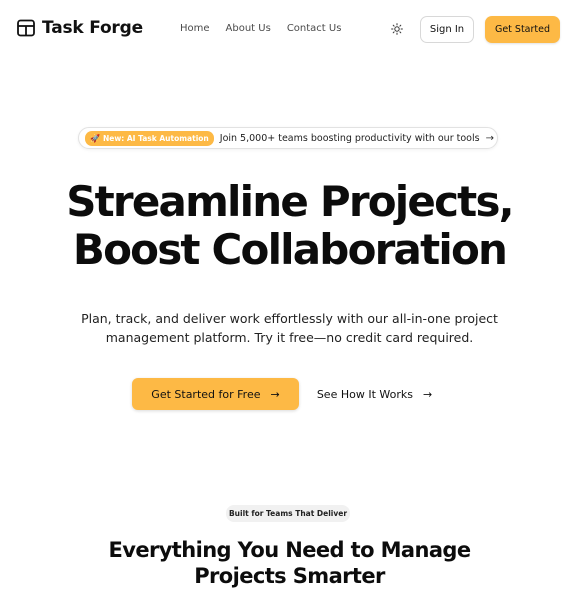  What do you see at coordinates (290, 201) in the screenshot?
I see `hero-title-line-1: Streamline Projects,` at bounding box center [290, 201].